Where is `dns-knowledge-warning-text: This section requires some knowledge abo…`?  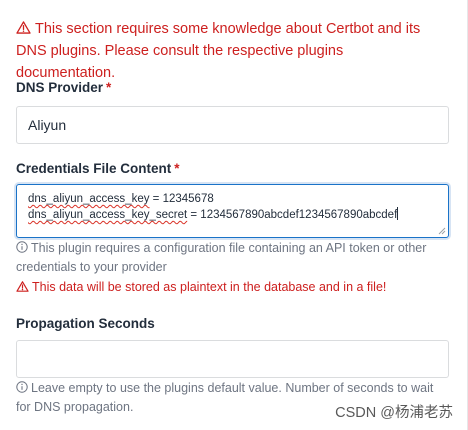
dns-knowledge-warning-text: This section requires some knowledge abo… is located at coordinates (218, 51).